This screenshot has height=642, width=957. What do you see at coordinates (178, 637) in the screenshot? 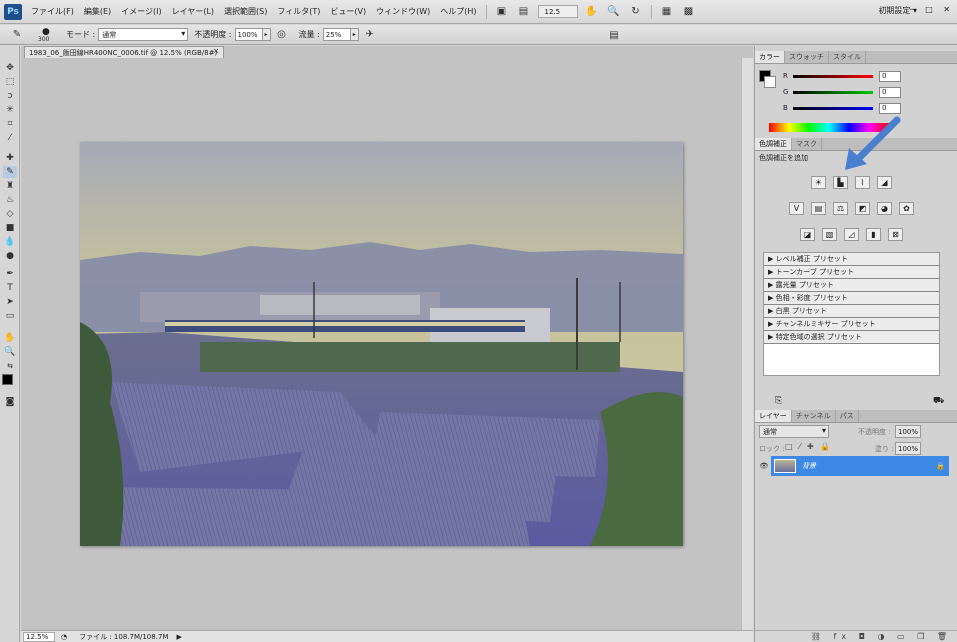
I see `status-menu-arrow-icon: ▶` at bounding box center [178, 637].